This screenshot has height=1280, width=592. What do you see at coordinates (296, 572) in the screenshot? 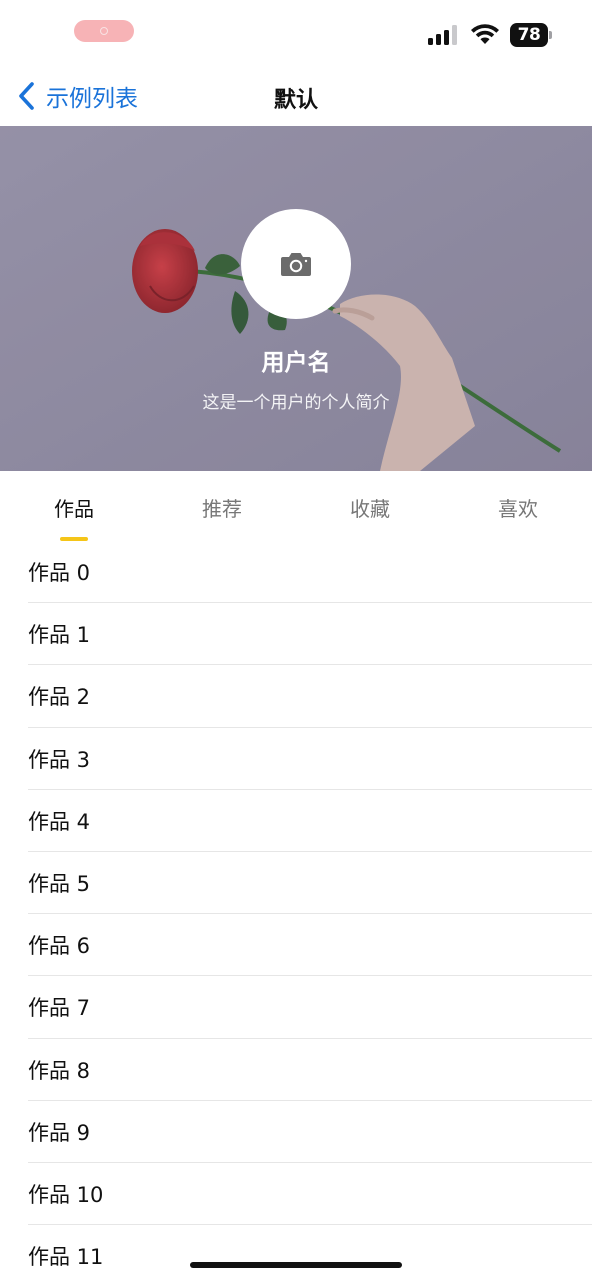
I see `list-item: 作品 0` at bounding box center [296, 572].